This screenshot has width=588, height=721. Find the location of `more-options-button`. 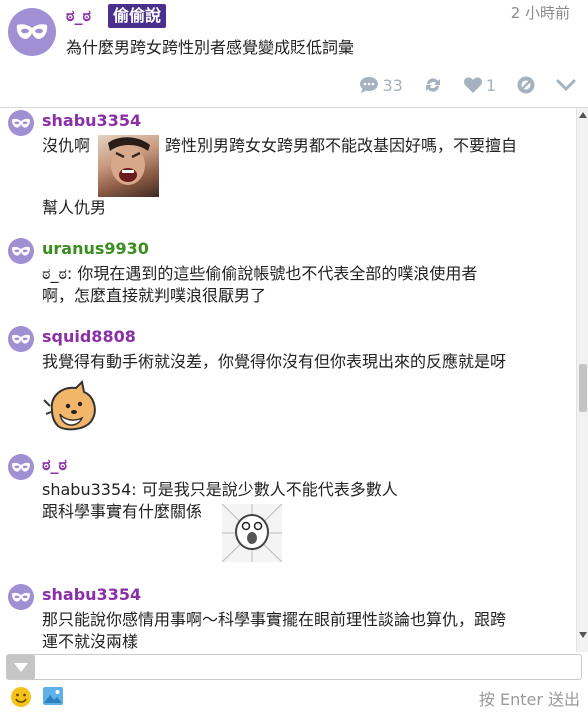

more-options-button is located at coordinates (566, 85).